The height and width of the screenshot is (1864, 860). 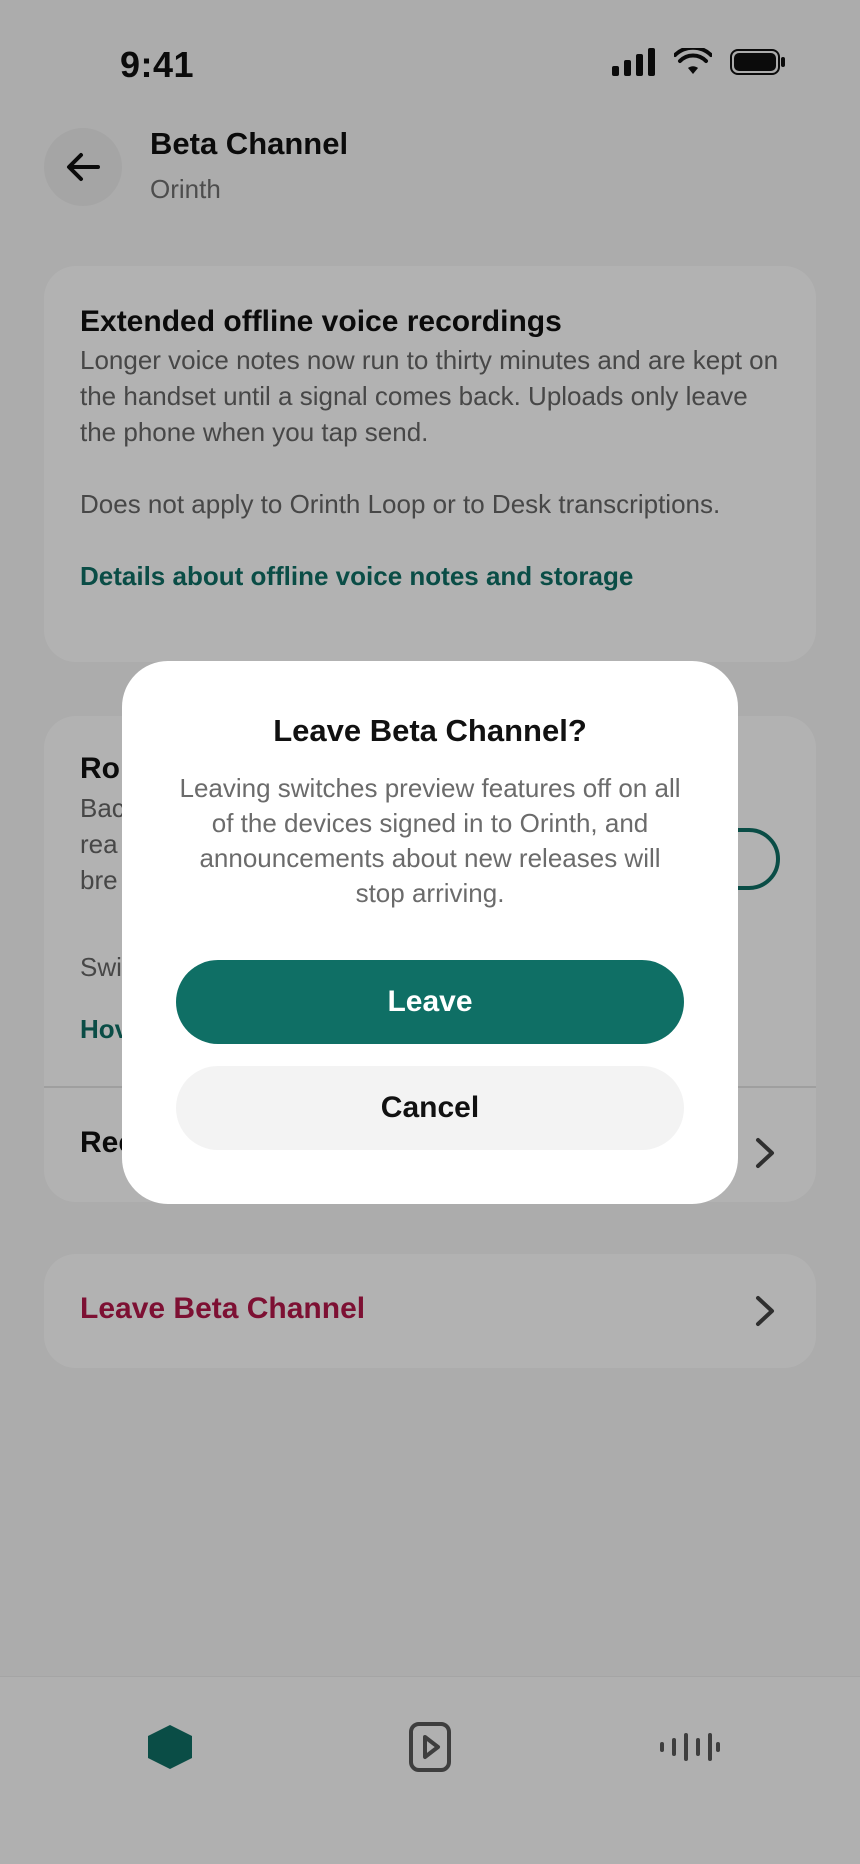 I want to click on dialog-title: Leave Beta Channel?, so click(x=430, y=730).